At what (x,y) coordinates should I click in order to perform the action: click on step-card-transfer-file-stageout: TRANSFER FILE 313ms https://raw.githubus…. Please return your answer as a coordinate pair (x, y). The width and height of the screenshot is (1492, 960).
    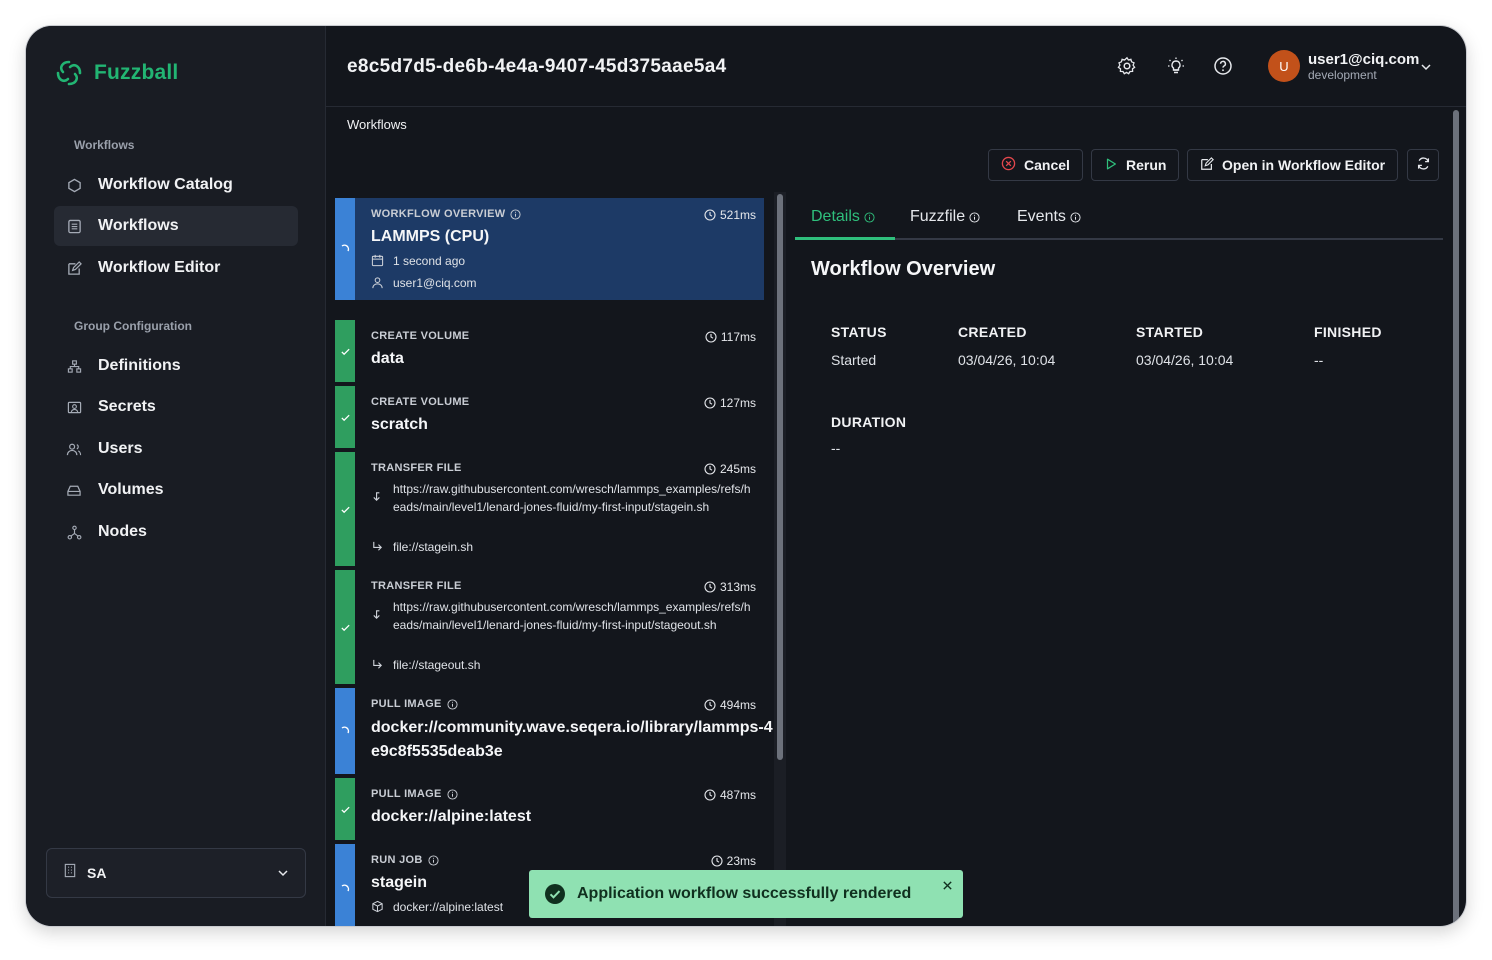
    Looking at the image, I should click on (549, 627).